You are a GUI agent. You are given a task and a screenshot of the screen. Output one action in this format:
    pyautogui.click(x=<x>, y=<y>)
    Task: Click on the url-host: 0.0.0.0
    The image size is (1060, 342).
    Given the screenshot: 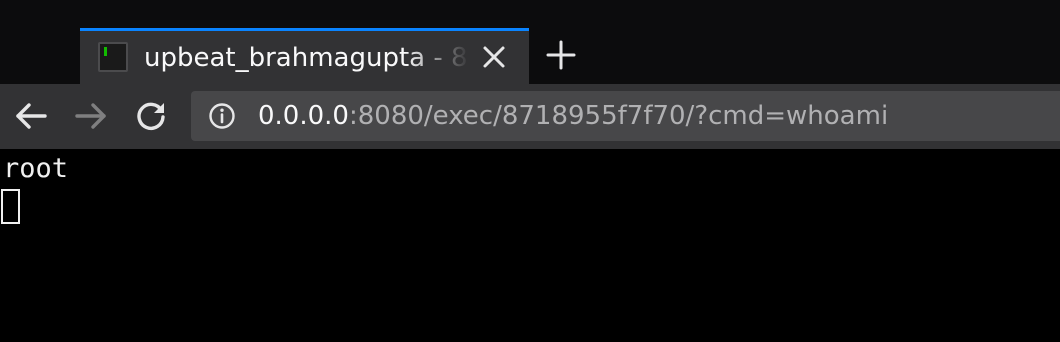 What is the action you would take?
    pyautogui.click(x=303, y=116)
    